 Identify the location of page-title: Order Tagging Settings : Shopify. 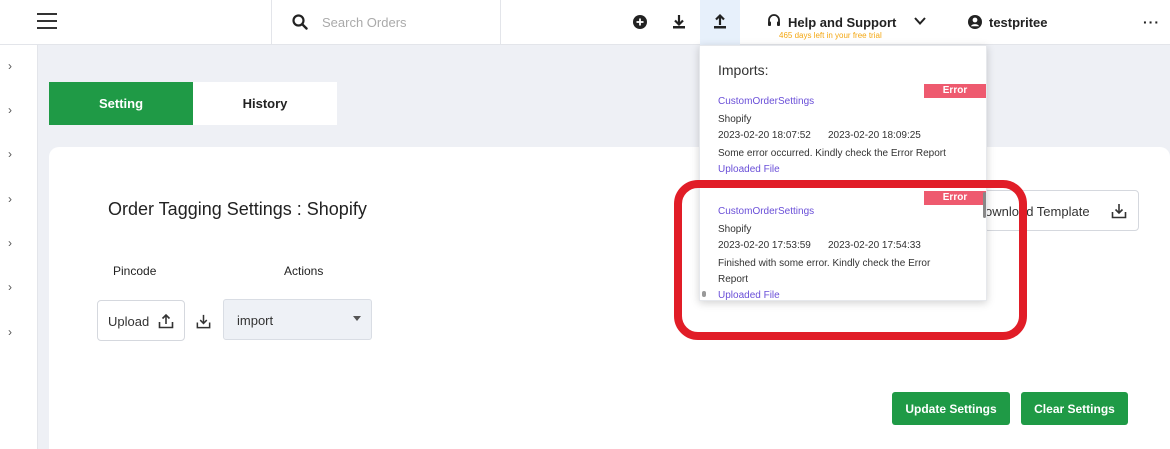
(237, 209).